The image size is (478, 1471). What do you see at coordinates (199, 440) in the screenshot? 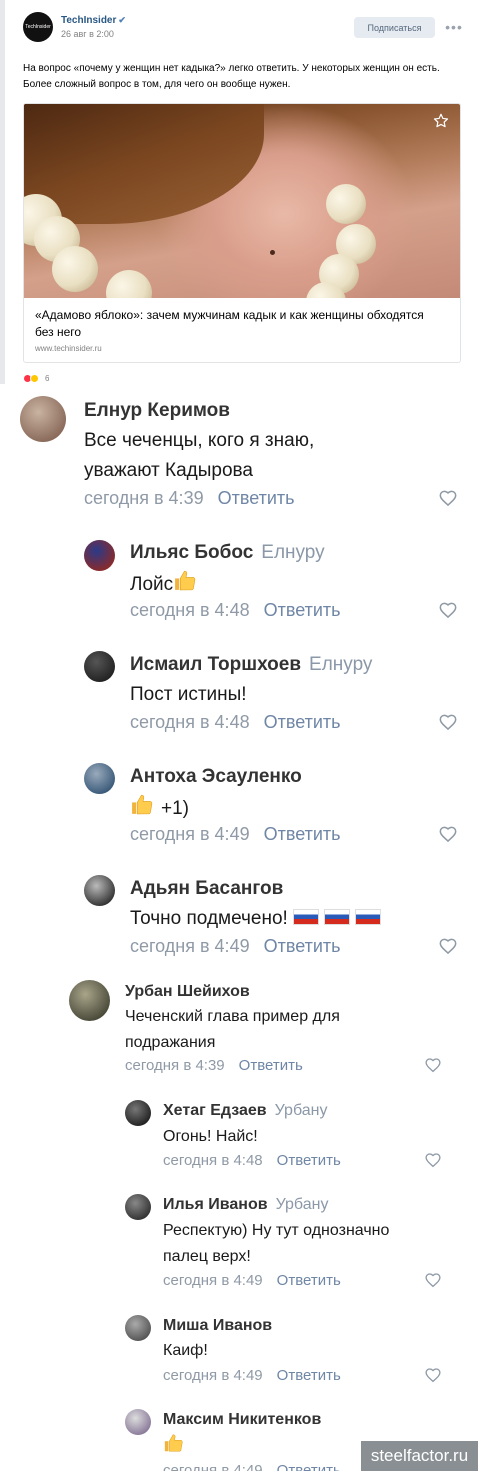
I see `comment-text: Все чеченцы, кого я знаю,` at bounding box center [199, 440].